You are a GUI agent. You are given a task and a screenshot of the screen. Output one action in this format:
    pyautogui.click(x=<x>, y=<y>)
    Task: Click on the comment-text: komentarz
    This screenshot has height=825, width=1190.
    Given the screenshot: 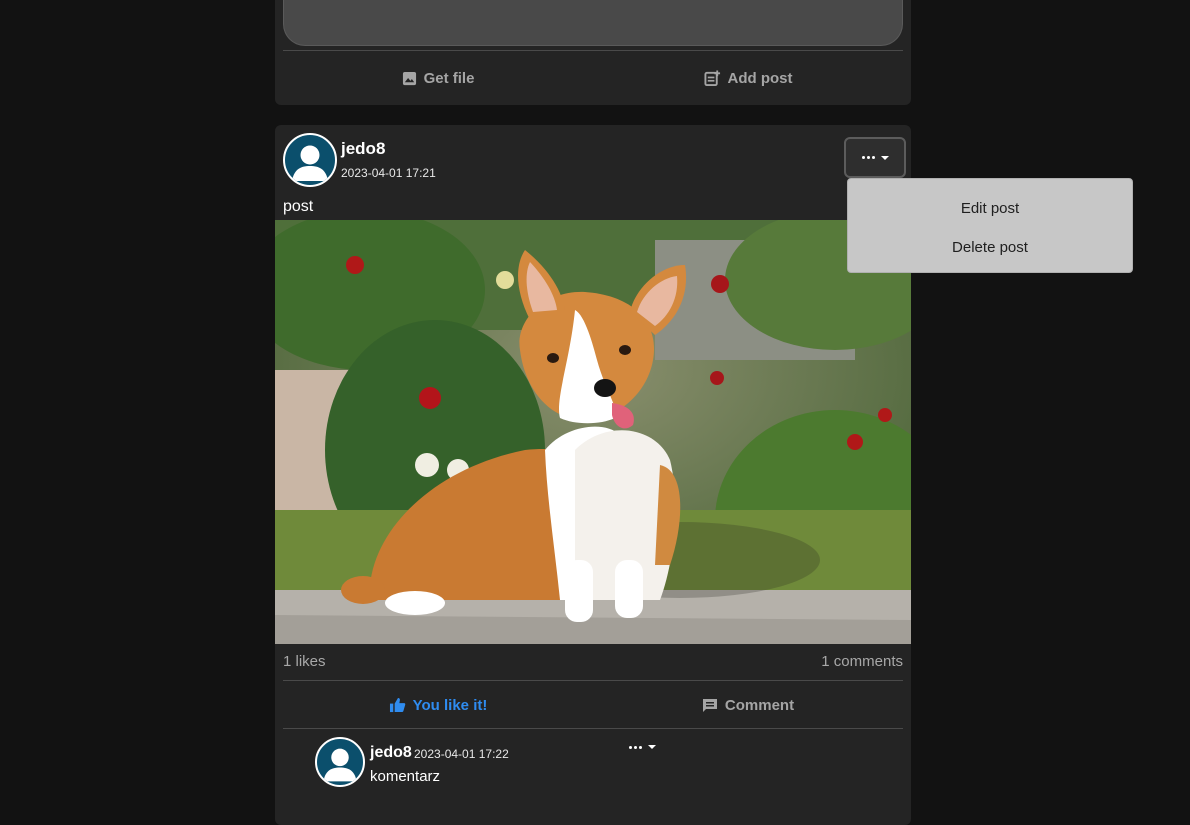 What is the action you would take?
    pyautogui.click(x=405, y=776)
    